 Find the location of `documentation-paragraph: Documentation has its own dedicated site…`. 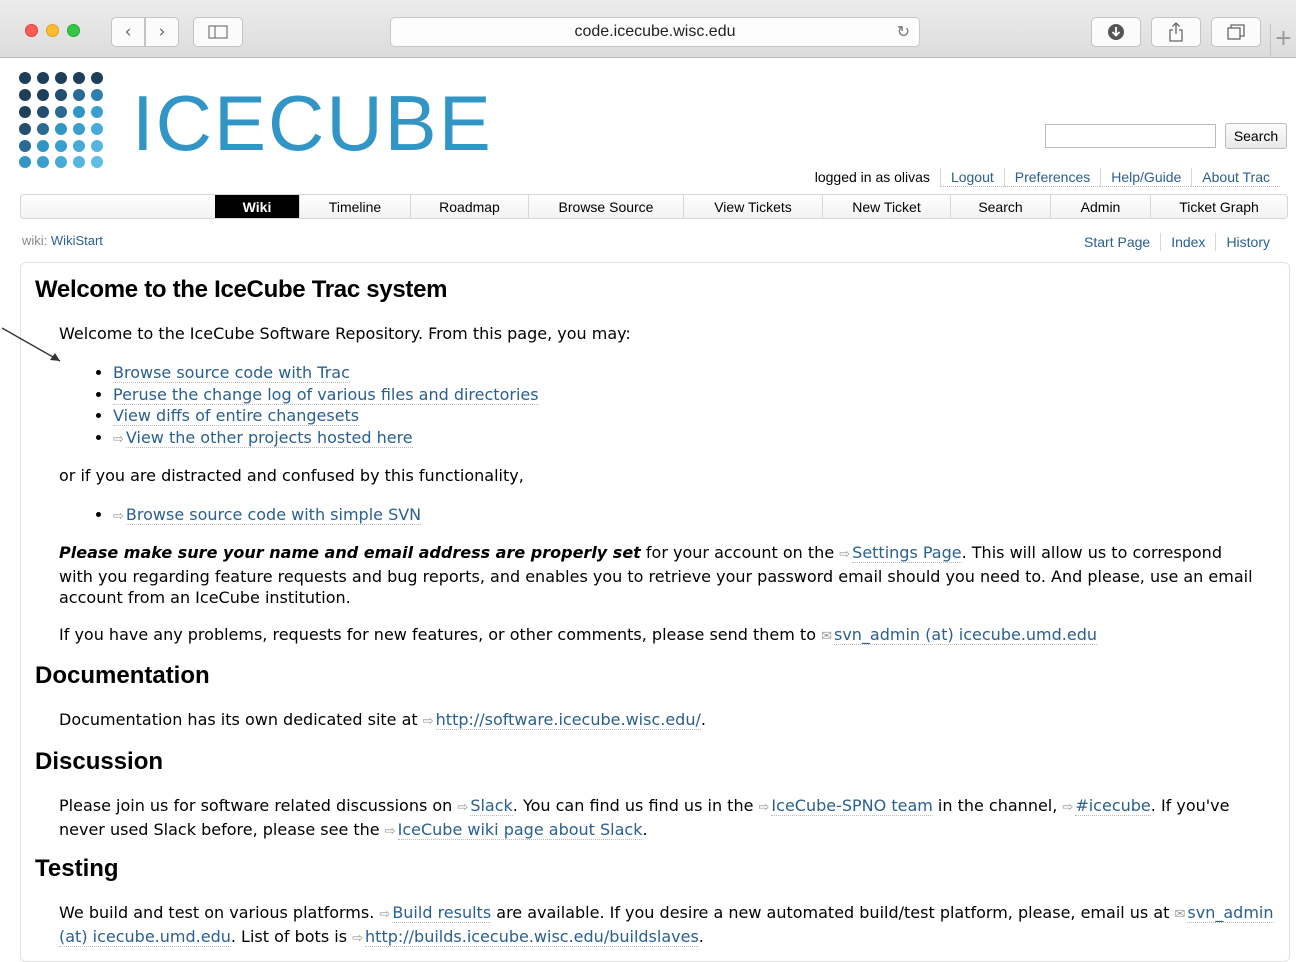

documentation-paragraph: Documentation has its own dedicated site… is located at coordinates (382, 721).